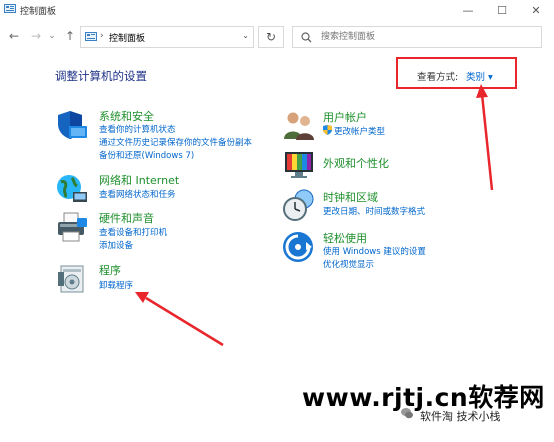 The image size is (554, 442). What do you see at coordinates (485, 137) in the screenshot?
I see `annotation-arrow-view-by` at bounding box center [485, 137].